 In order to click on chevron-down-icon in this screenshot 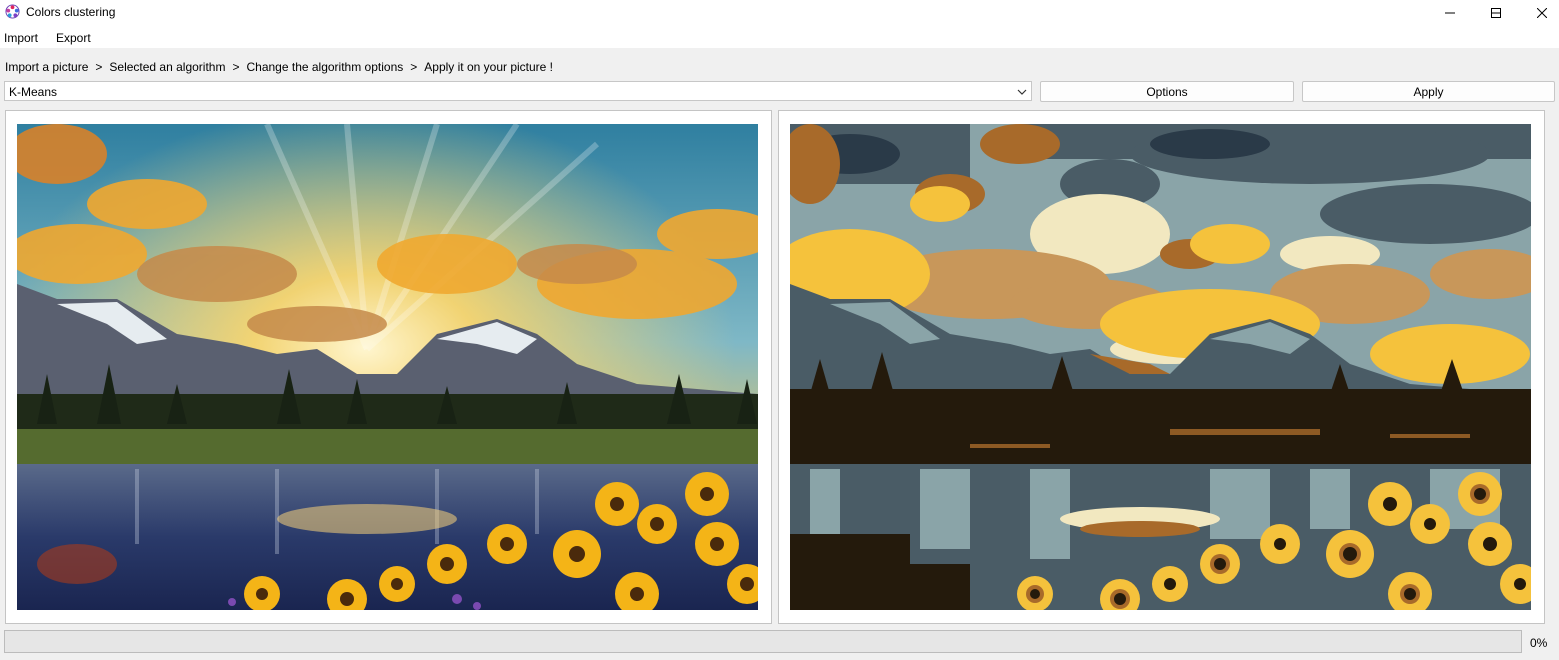, I will do `click(1022, 92)`.